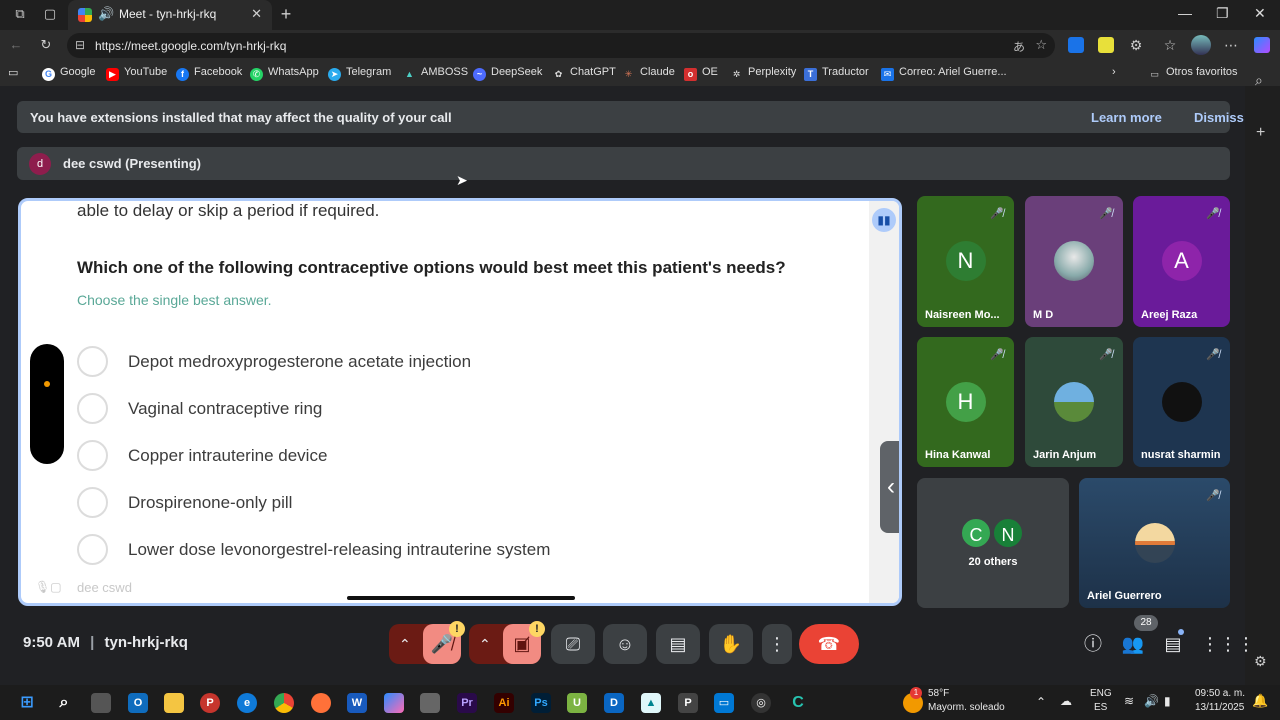 This screenshot has height=720, width=1280. What do you see at coordinates (101, 703) in the screenshot?
I see `task-view-icon` at bounding box center [101, 703].